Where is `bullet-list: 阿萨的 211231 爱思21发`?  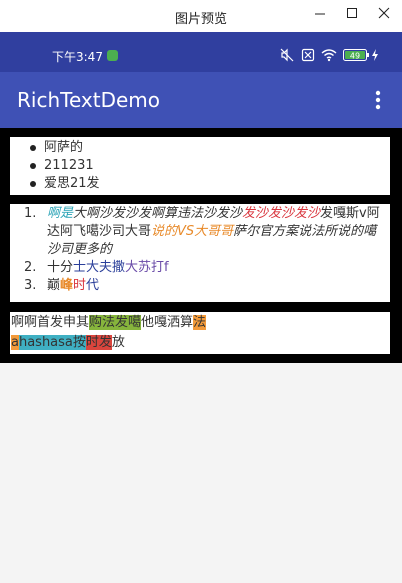 bullet-list: 阿萨的 211231 爱思21发 is located at coordinates (200, 165).